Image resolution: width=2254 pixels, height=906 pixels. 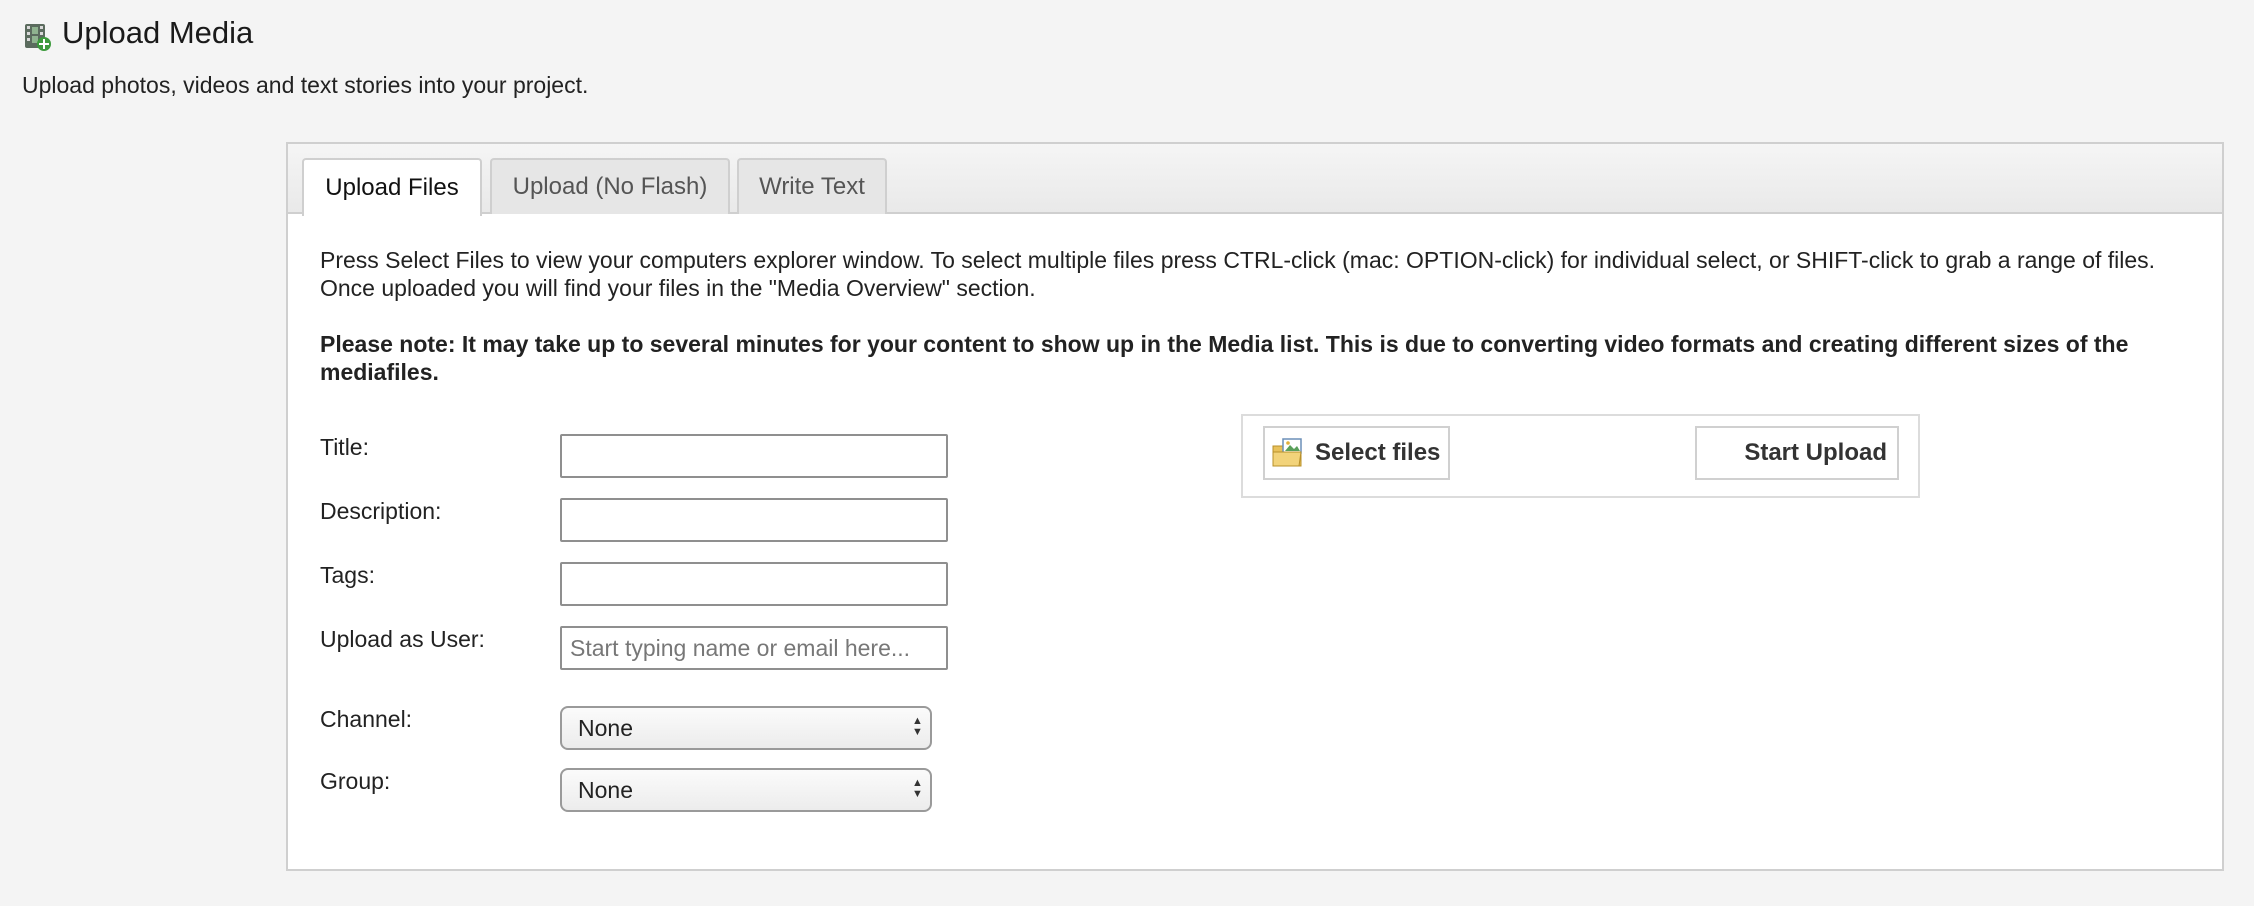 I want to click on upload-as-user-label: Upload as User:, so click(x=402, y=639).